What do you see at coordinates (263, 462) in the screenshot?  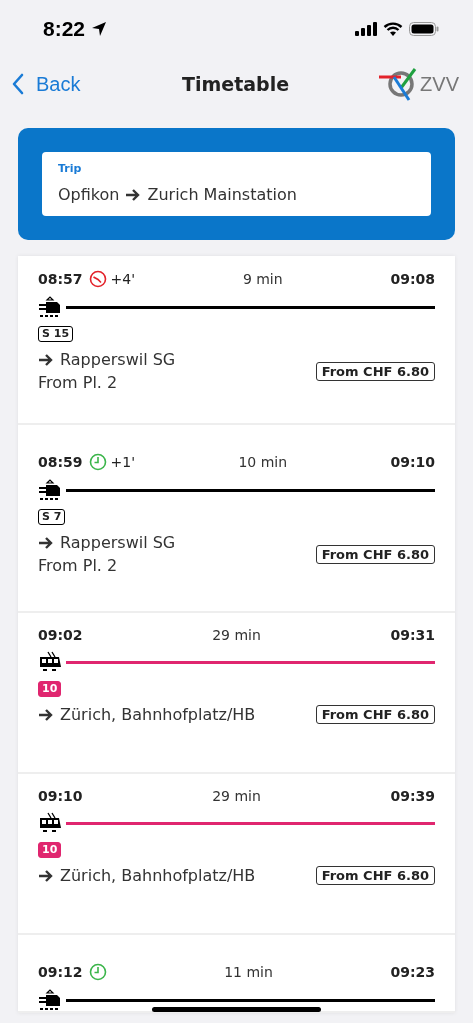 I see `duration-text: 10 min` at bounding box center [263, 462].